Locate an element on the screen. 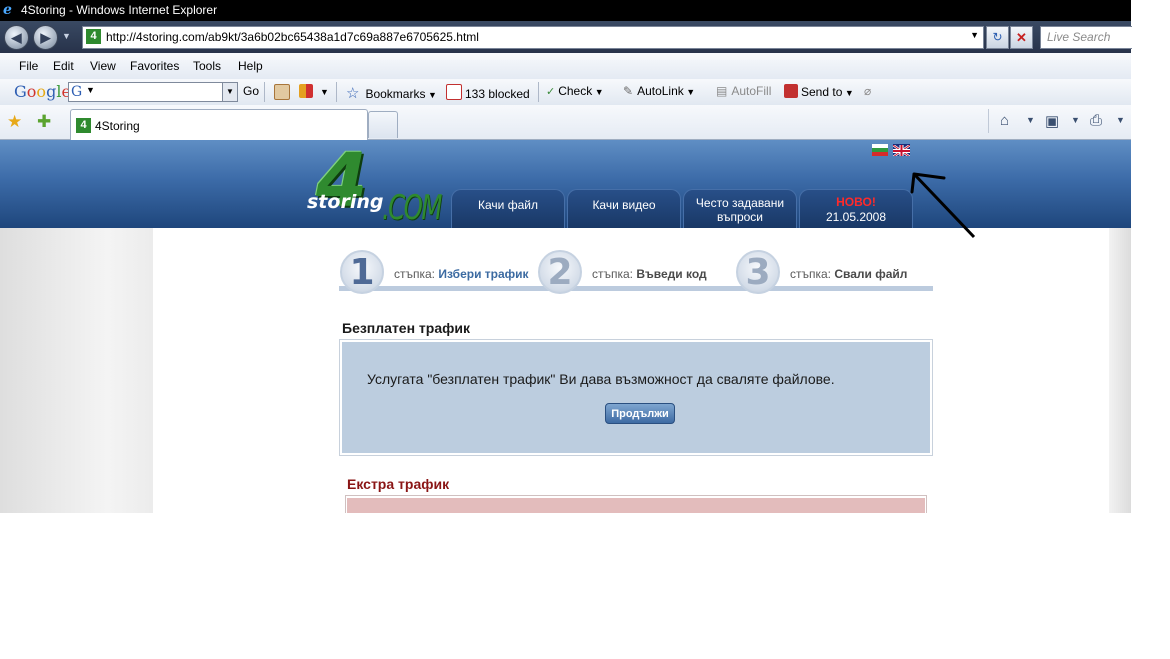 This screenshot has width=1170, height=659. google-g-dropdown-icon: ▼ is located at coordinates (90, 90).